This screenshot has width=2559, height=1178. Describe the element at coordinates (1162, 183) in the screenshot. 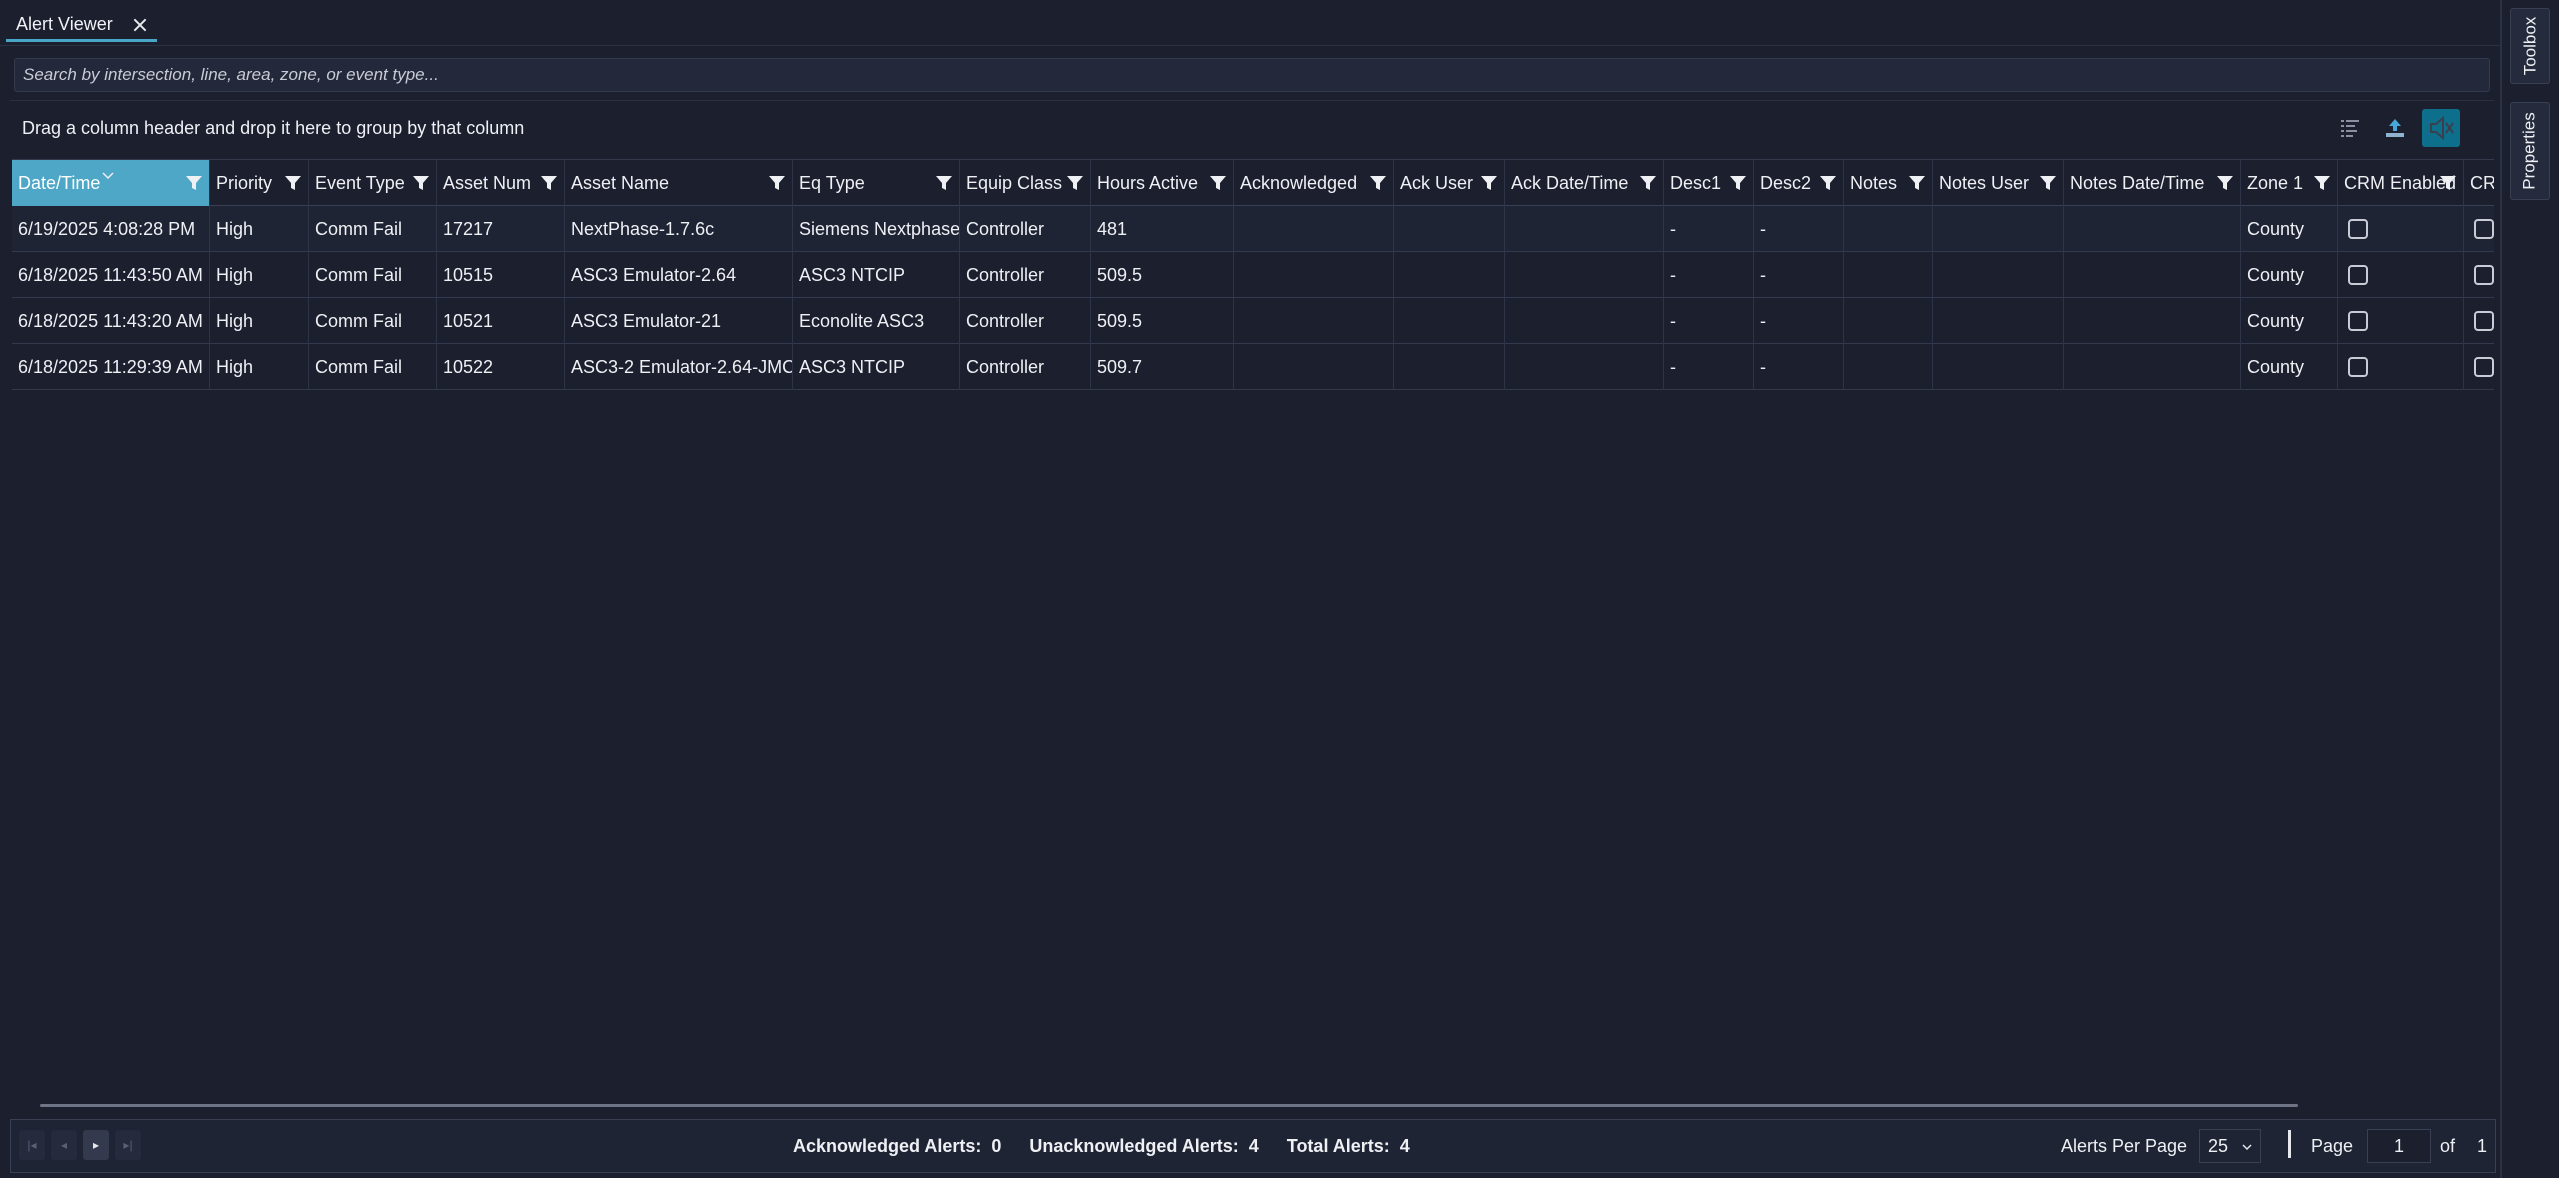

I see `column-header: Hours Active` at that location.